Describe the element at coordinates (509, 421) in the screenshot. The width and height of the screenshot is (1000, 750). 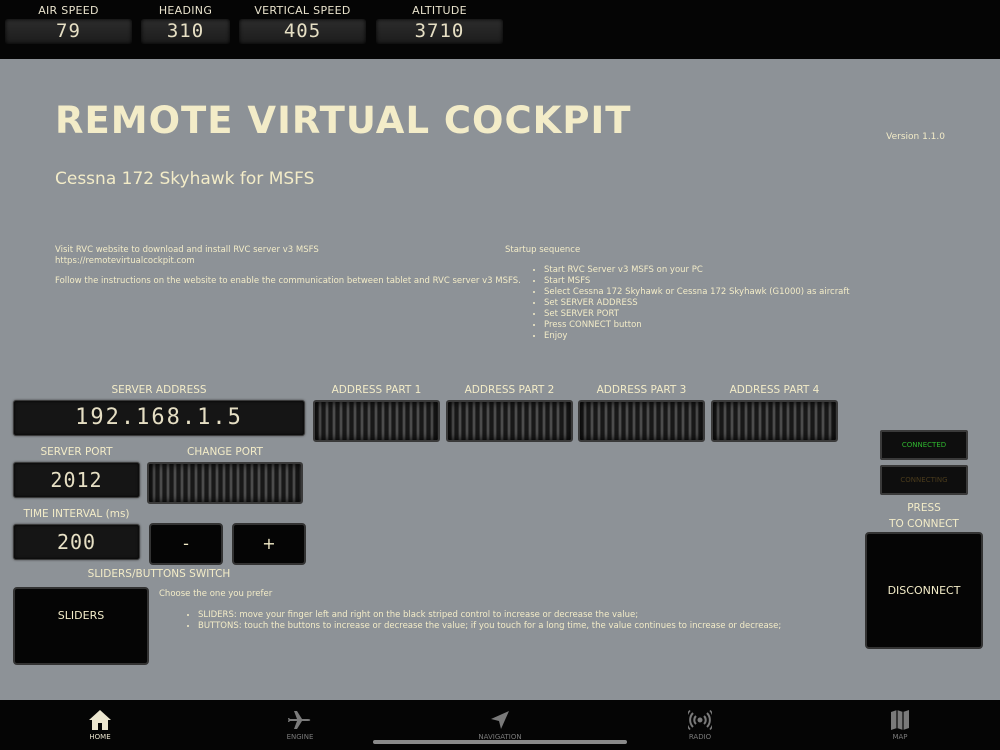
I see `address-part-2-slider` at that location.